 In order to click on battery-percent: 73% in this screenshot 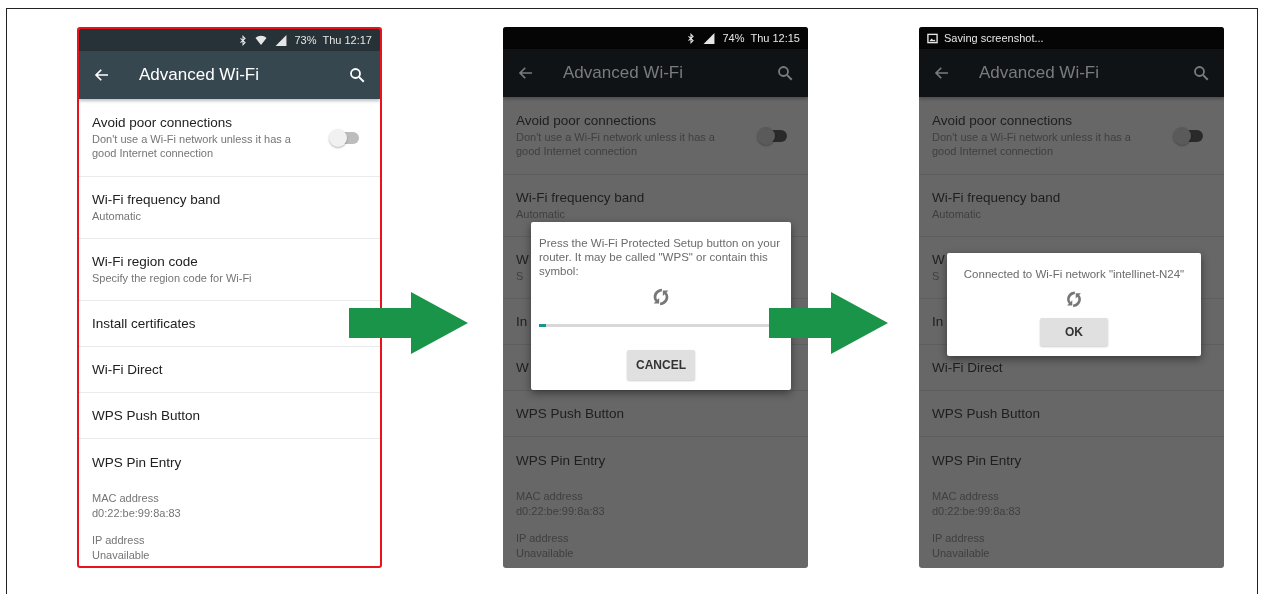, I will do `click(305, 40)`.